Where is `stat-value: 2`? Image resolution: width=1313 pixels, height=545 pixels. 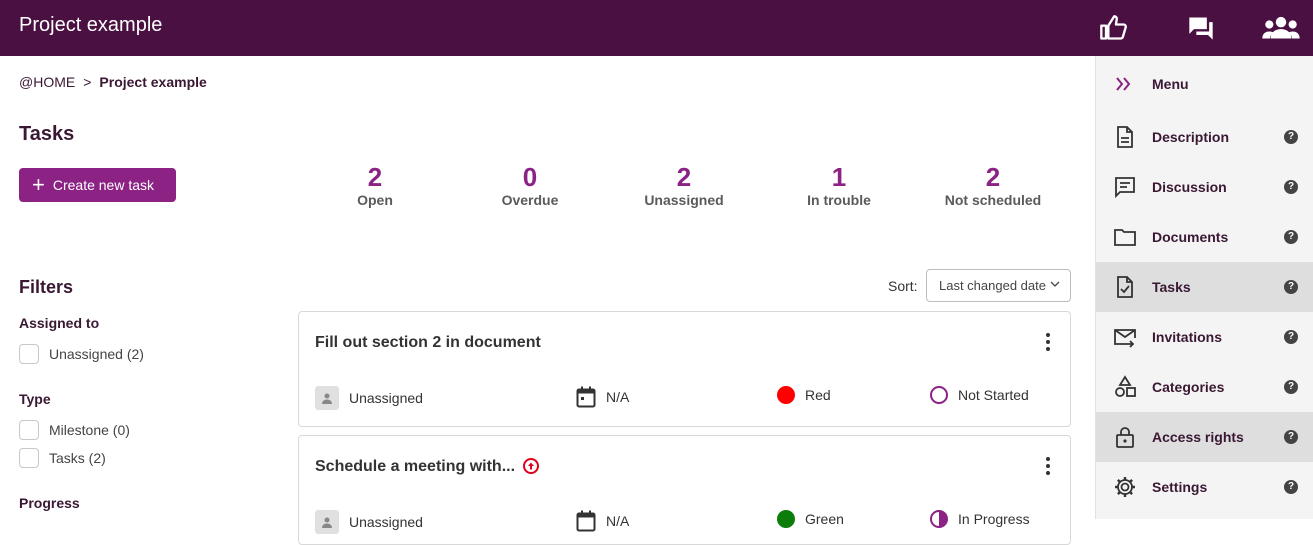
stat-value: 2 is located at coordinates (684, 177).